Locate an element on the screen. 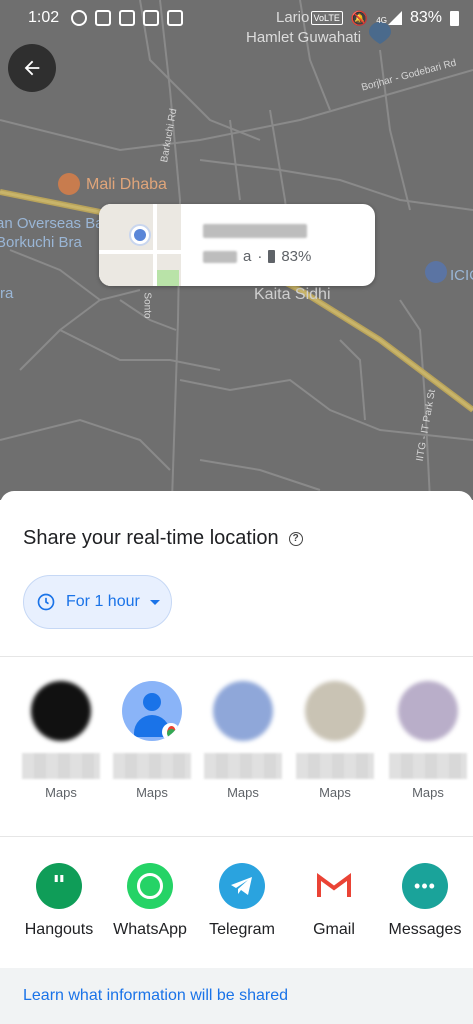 This screenshot has width=473, height=1024. battery-icon is located at coordinates (454, 18).